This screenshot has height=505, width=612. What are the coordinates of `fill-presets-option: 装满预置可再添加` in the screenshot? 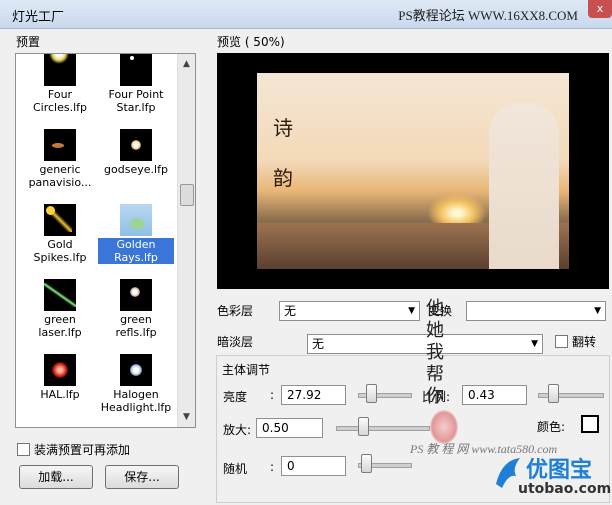 It's located at (73, 449).